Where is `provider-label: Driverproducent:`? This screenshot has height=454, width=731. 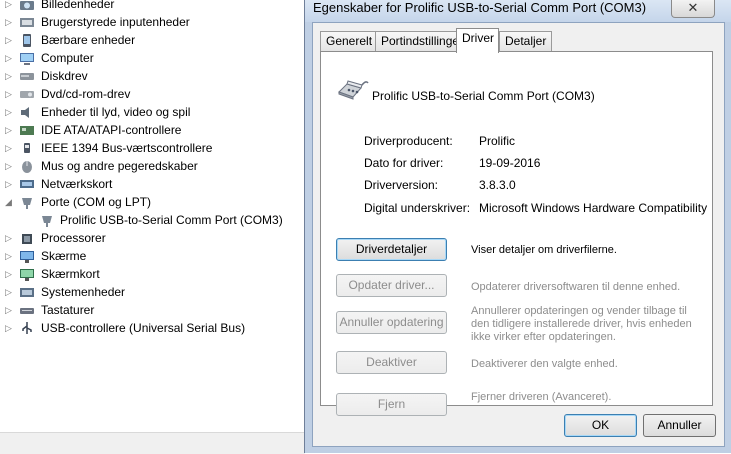
provider-label: Driverproducent: is located at coordinates (408, 141).